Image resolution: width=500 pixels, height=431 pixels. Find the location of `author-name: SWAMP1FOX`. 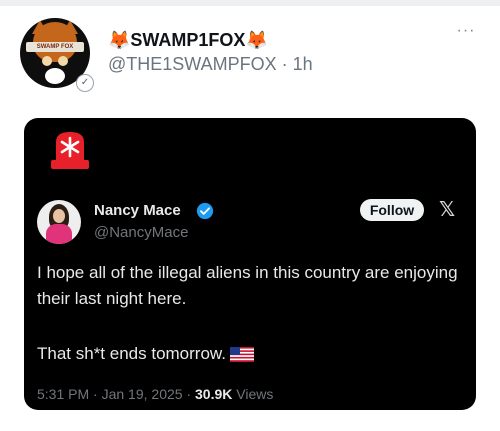

author-name: SWAMP1FOX is located at coordinates (188, 40).